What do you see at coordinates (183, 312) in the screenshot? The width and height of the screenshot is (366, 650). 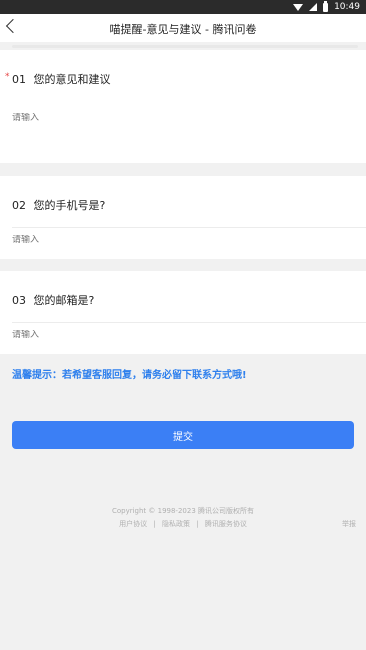 I see `question-card-3: 03 您的邮箱是?` at bounding box center [183, 312].